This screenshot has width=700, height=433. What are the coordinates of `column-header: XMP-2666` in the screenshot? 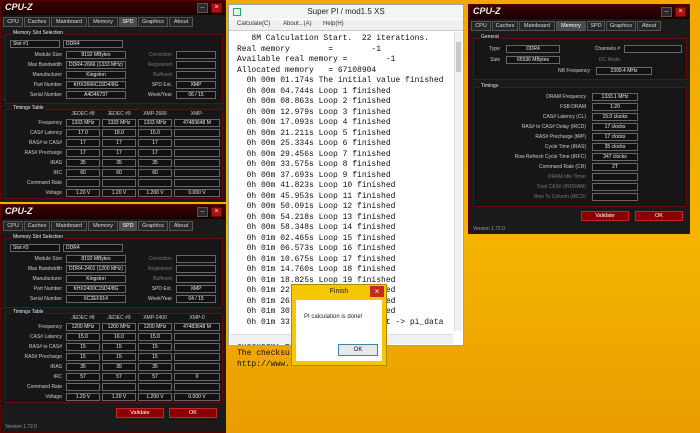 It's located at (155, 114).